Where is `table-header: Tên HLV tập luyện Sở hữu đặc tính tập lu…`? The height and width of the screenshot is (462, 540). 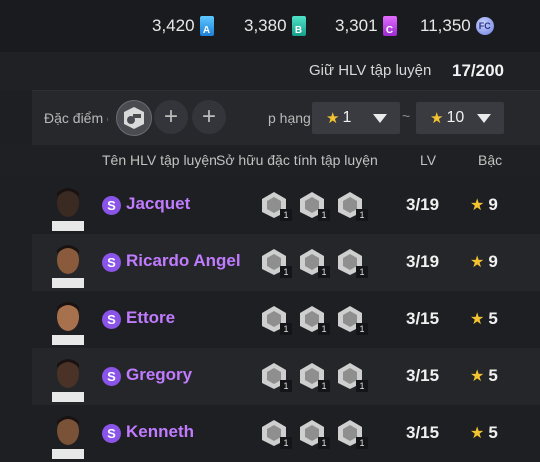 table-header: Tên HLV tập luyện Sở hữu đặc tính tập lu… is located at coordinates (270, 161).